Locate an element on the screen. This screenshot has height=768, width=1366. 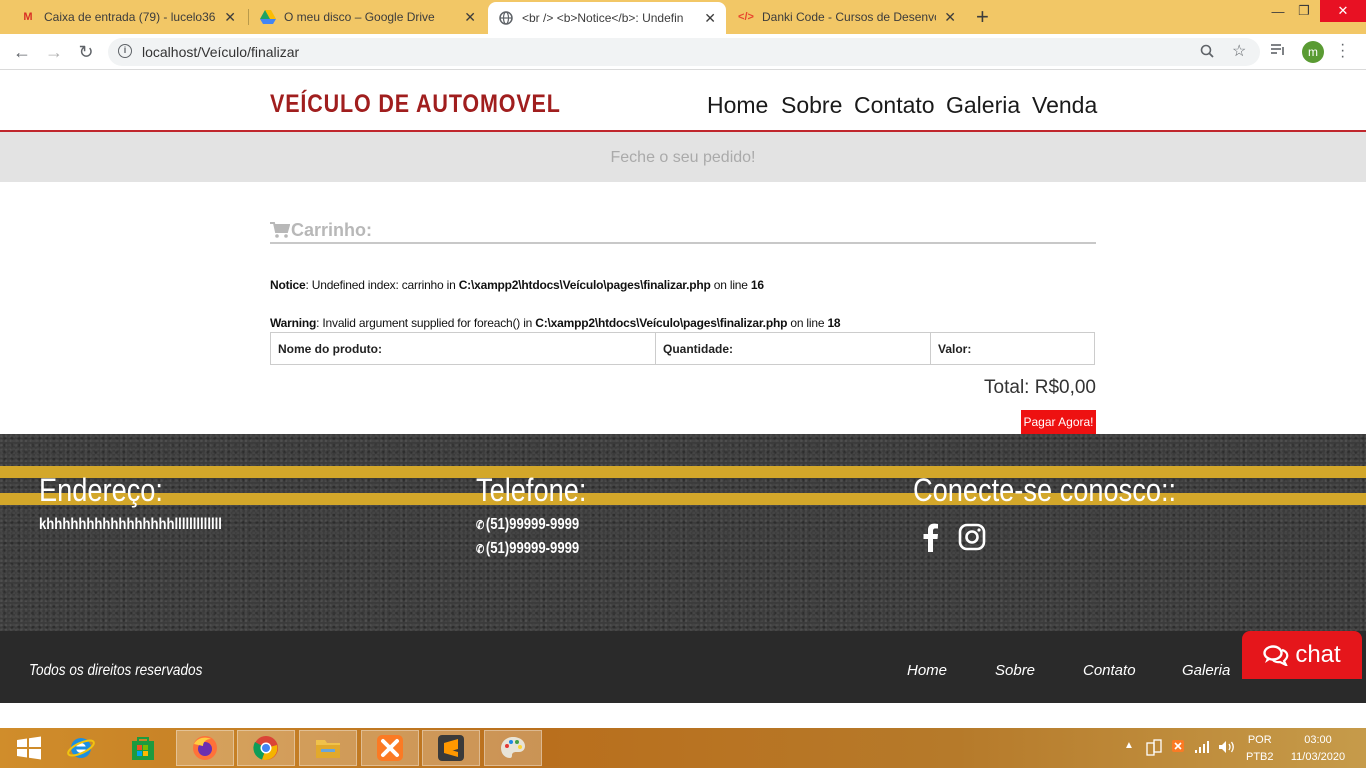
code-icon: </> is located at coordinates (746, 17).